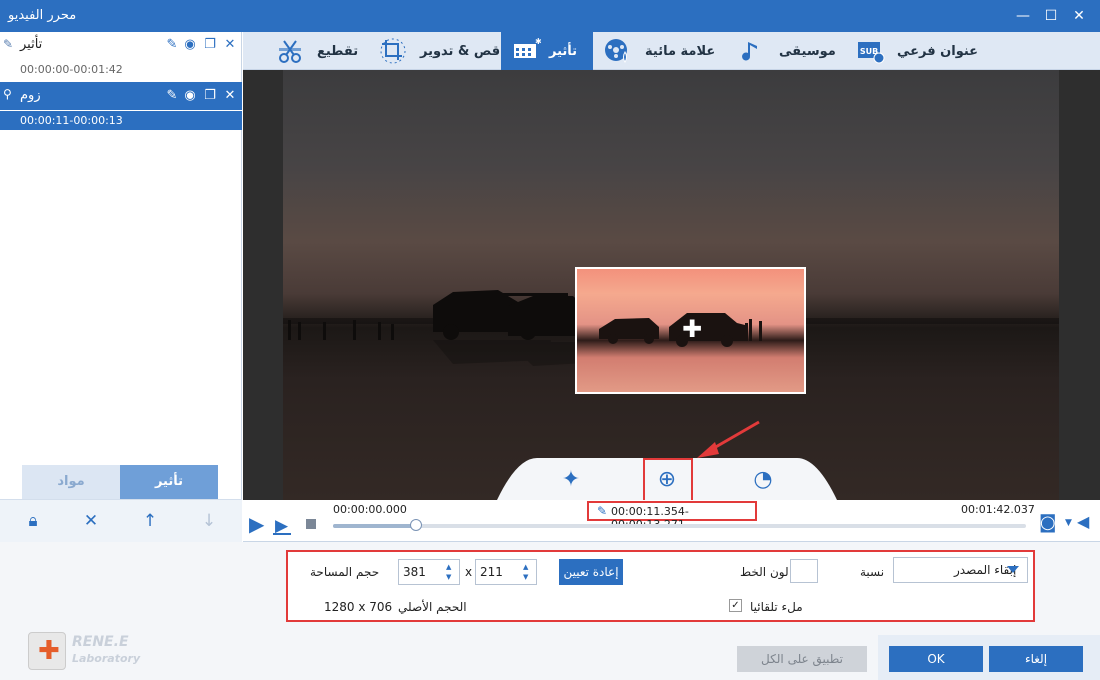  I want to click on annotation-arrow-icon, so click(728, 439).